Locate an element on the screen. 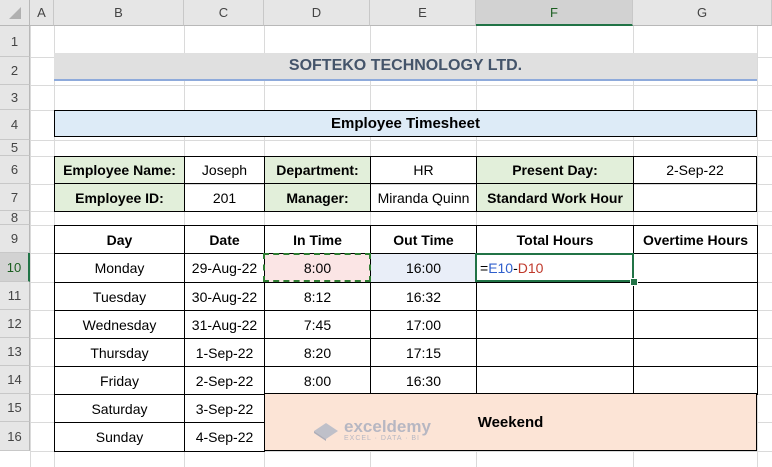  select-all-triangle-icon is located at coordinates (14, 12).